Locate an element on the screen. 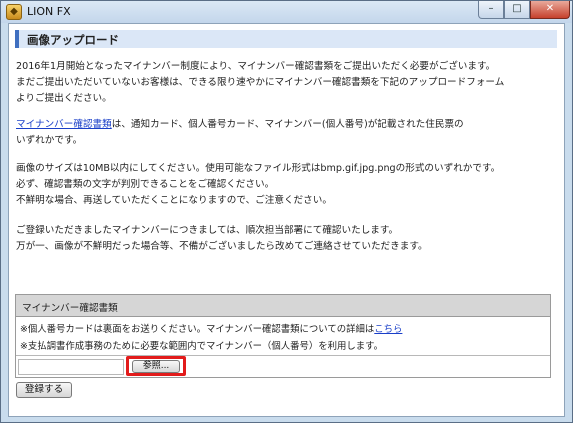  section-heading-bar: 画像アップロード is located at coordinates (286, 39).